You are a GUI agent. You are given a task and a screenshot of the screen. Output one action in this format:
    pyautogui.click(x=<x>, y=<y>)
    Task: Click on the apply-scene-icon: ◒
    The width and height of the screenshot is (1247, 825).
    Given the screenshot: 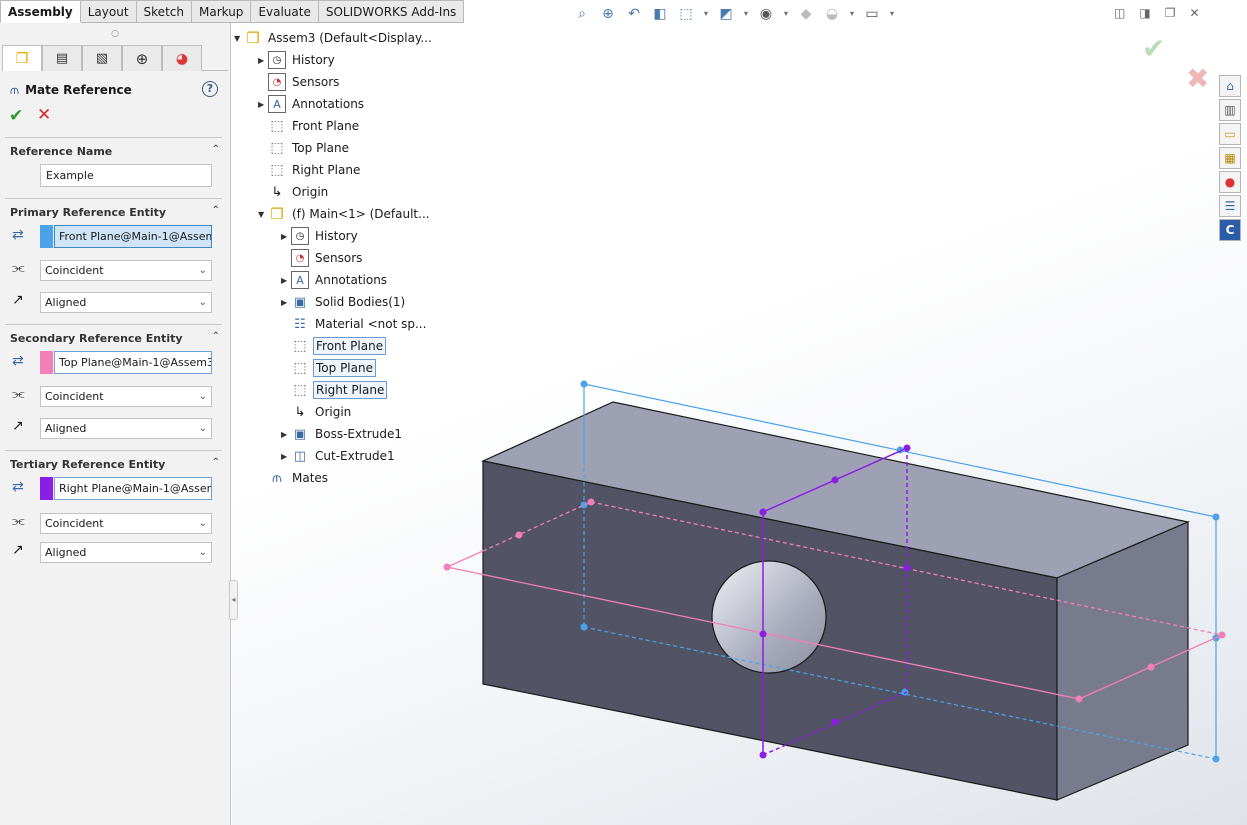 What is the action you would take?
    pyautogui.click(x=832, y=14)
    